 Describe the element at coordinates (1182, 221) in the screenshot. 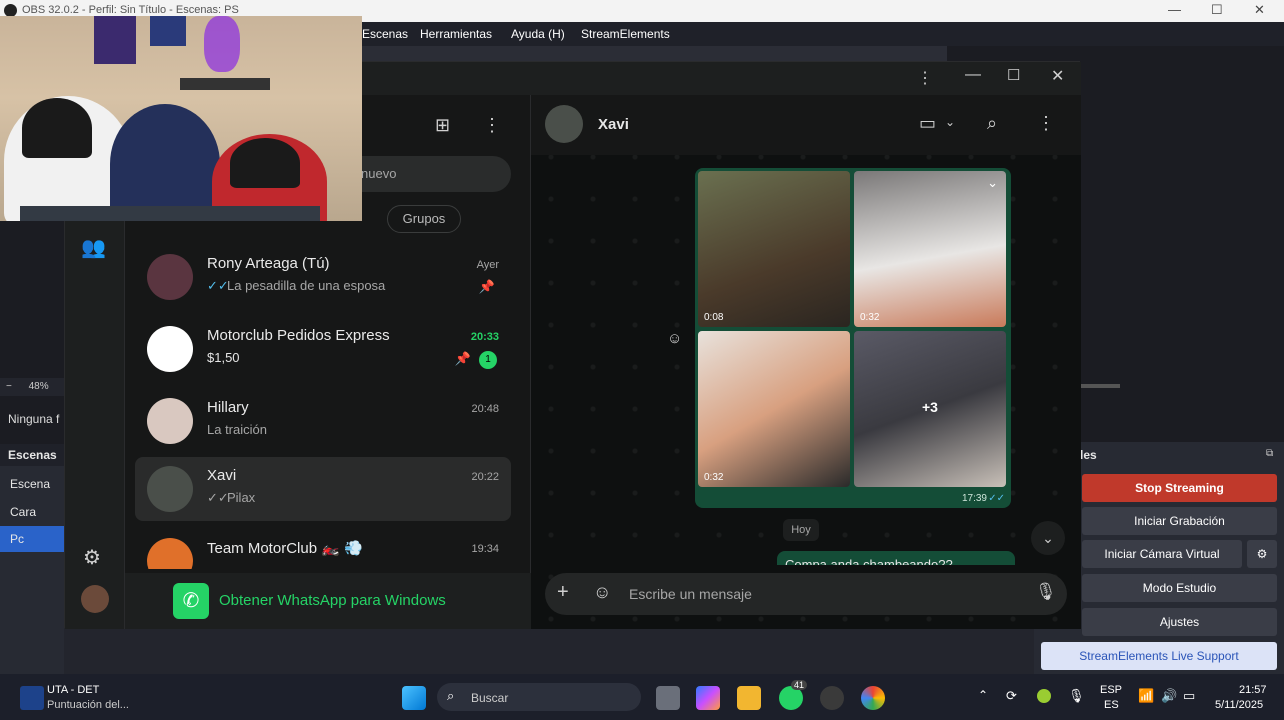

I see `obs-preview-right` at that location.